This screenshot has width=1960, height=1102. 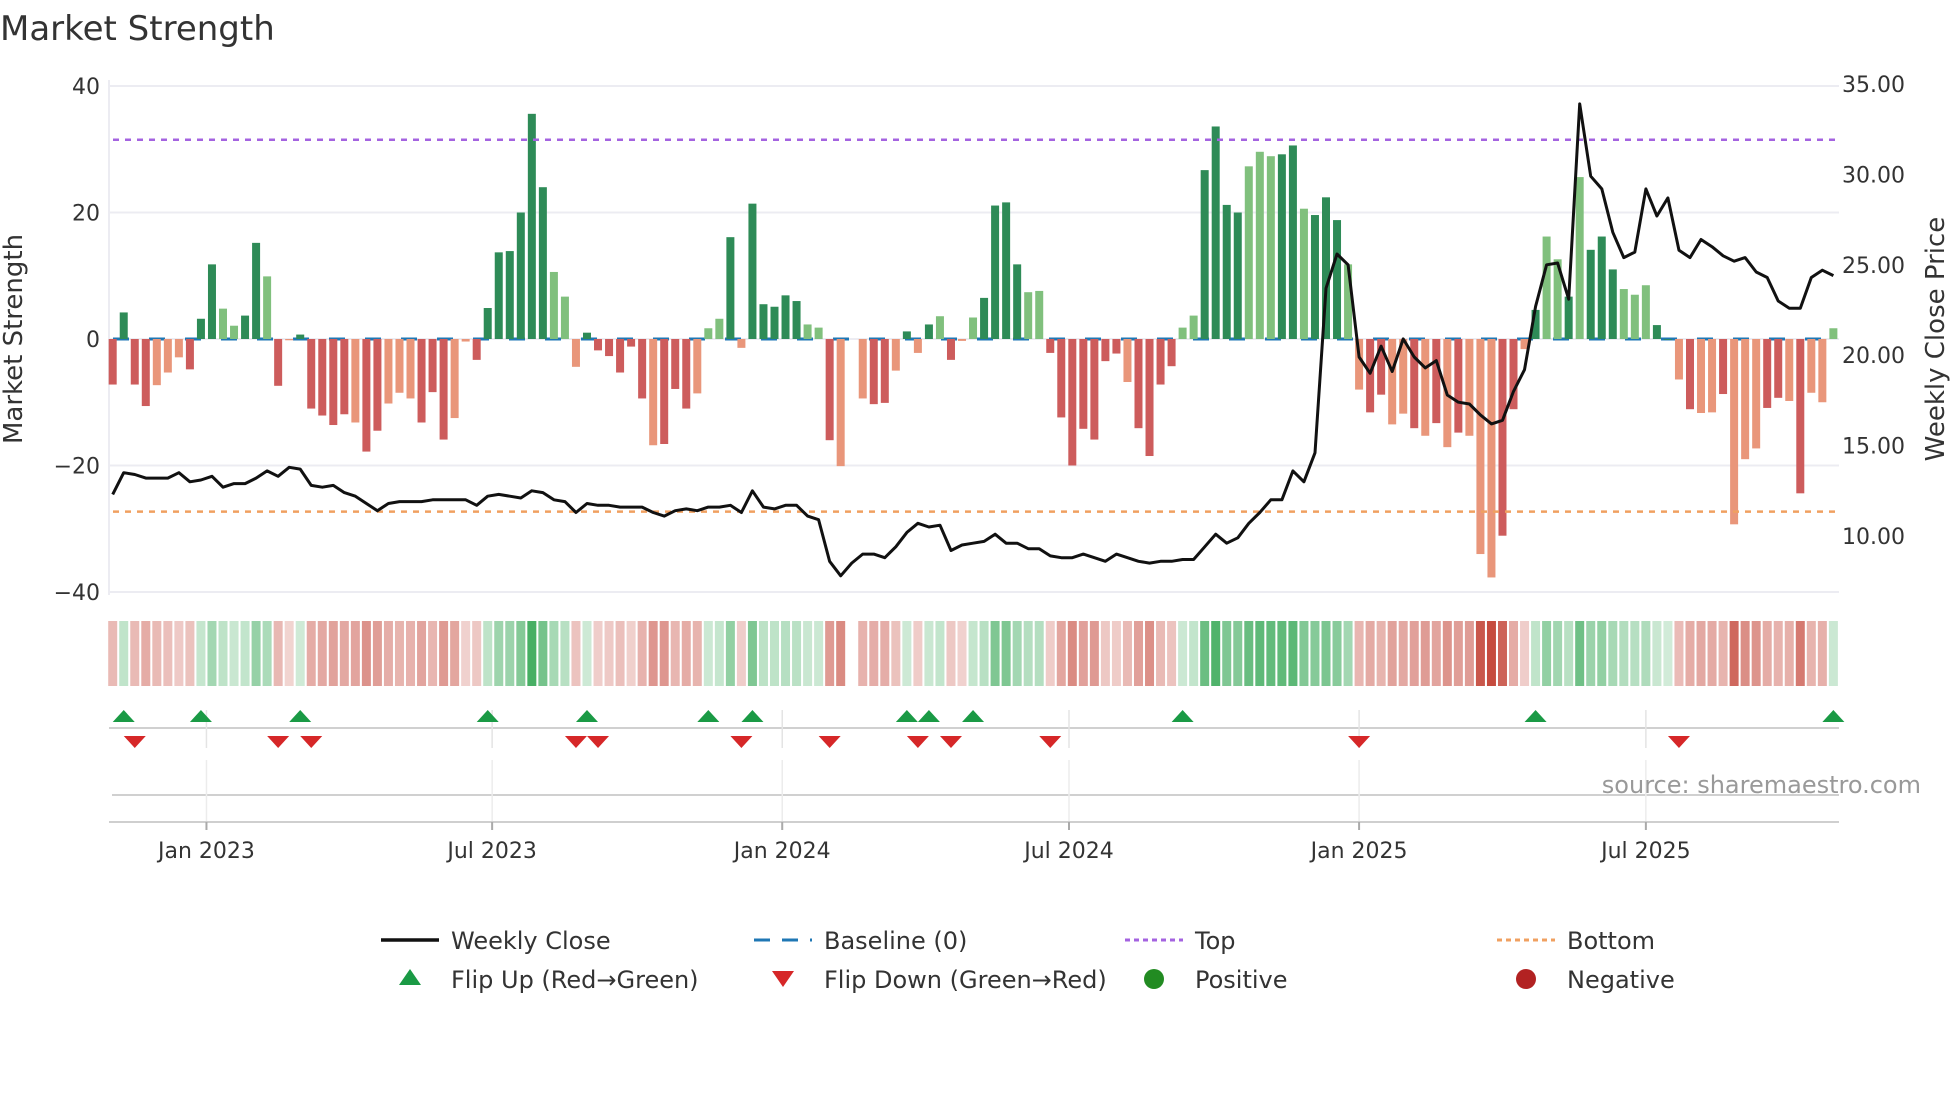 What do you see at coordinates (1068, 851) in the screenshot?
I see `x-tick-label: Jul 2024` at bounding box center [1068, 851].